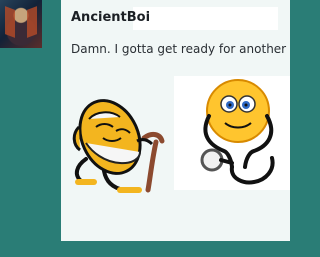 The width and height of the screenshot is (320, 257). I want to click on user-avatar, so click(21, 24).